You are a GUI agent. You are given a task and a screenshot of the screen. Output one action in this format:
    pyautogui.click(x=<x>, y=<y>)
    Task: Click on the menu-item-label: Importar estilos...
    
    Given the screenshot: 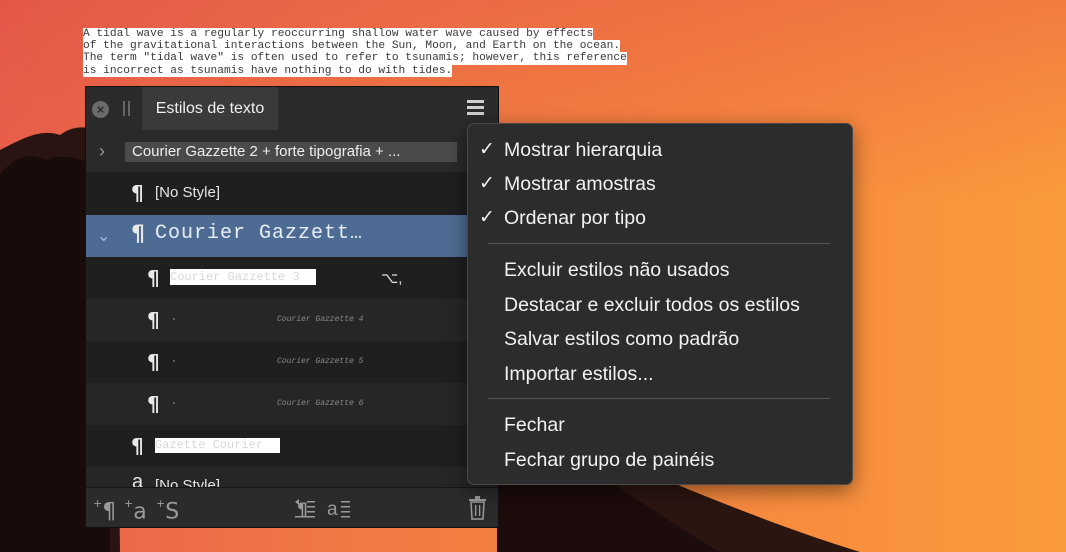 What is the action you would take?
    pyautogui.click(x=579, y=374)
    